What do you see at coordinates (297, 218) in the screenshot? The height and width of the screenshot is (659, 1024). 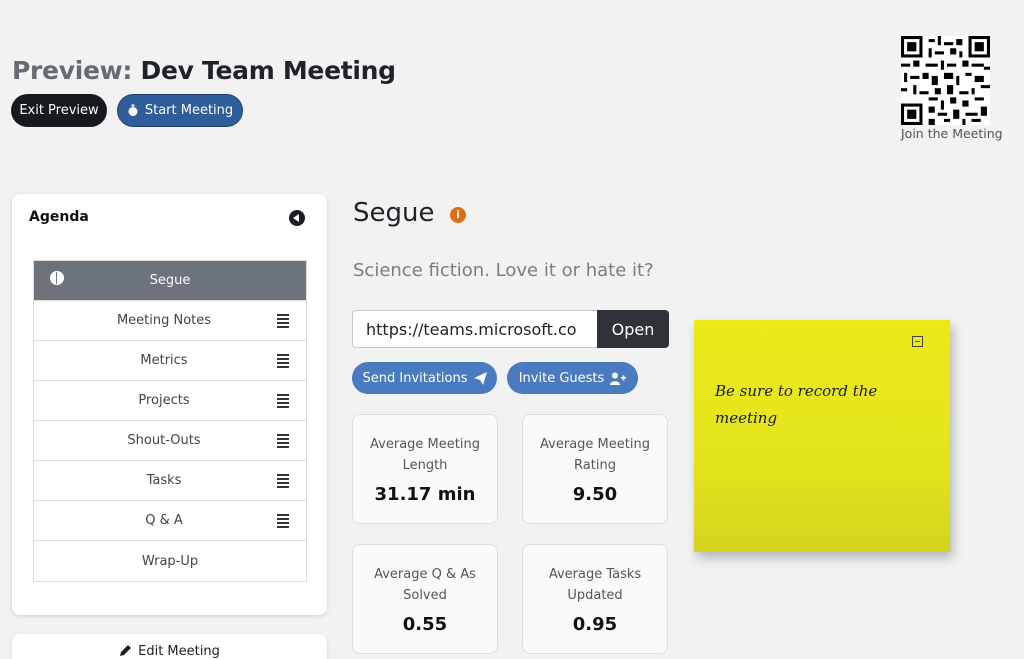 I see `collapse-arrow-icon` at bounding box center [297, 218].